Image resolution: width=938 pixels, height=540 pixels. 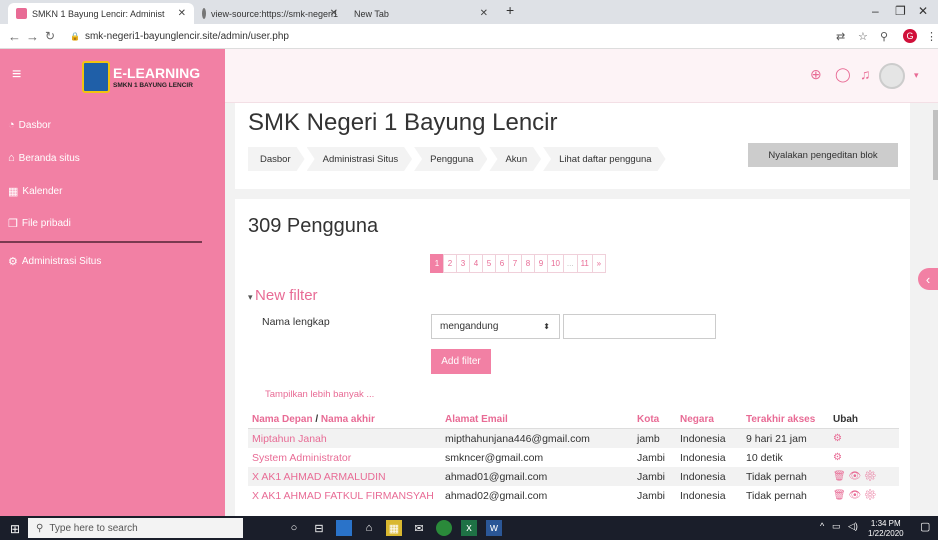 What do you see at coordinates (276, 159) in the screenshot?
I see `breadcrumb-item: Dasbor` at bounding box center [276, 159].